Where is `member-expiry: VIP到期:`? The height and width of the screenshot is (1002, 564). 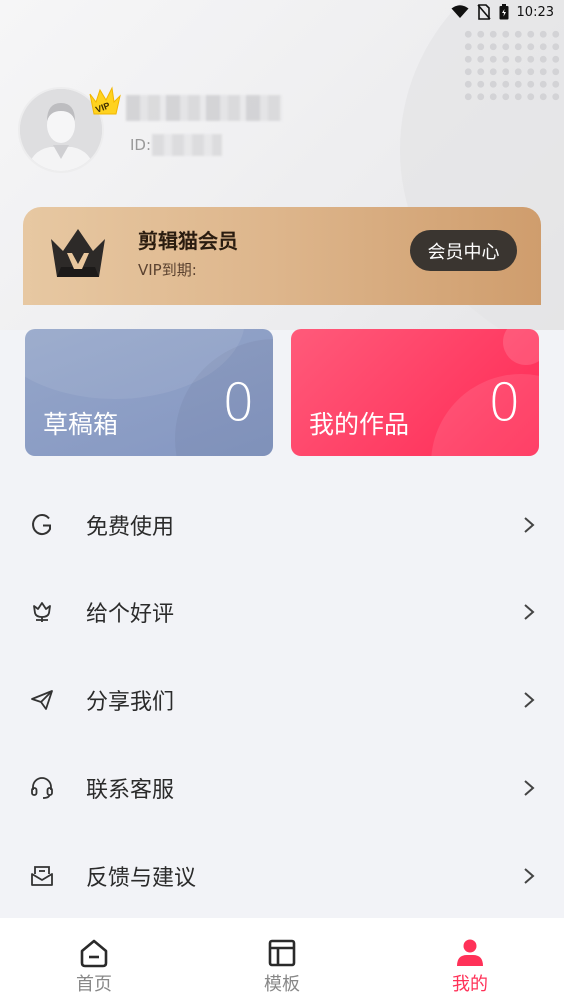
member-expiry: VIP到期: is located at coordinates (167, 270).